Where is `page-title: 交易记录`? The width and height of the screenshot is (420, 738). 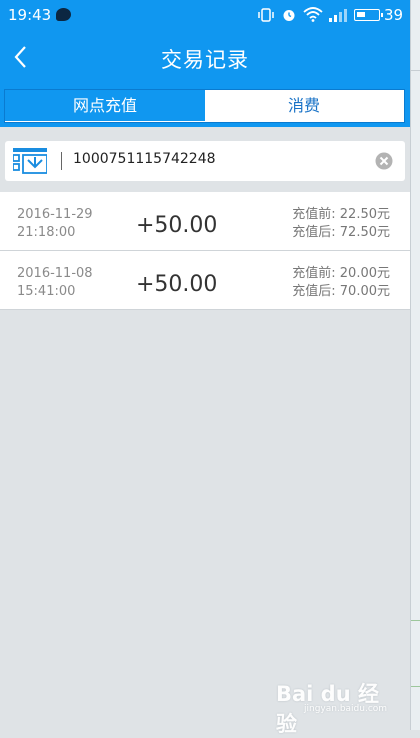
page-title: 交易记录 is located at coordinates (205, 60).